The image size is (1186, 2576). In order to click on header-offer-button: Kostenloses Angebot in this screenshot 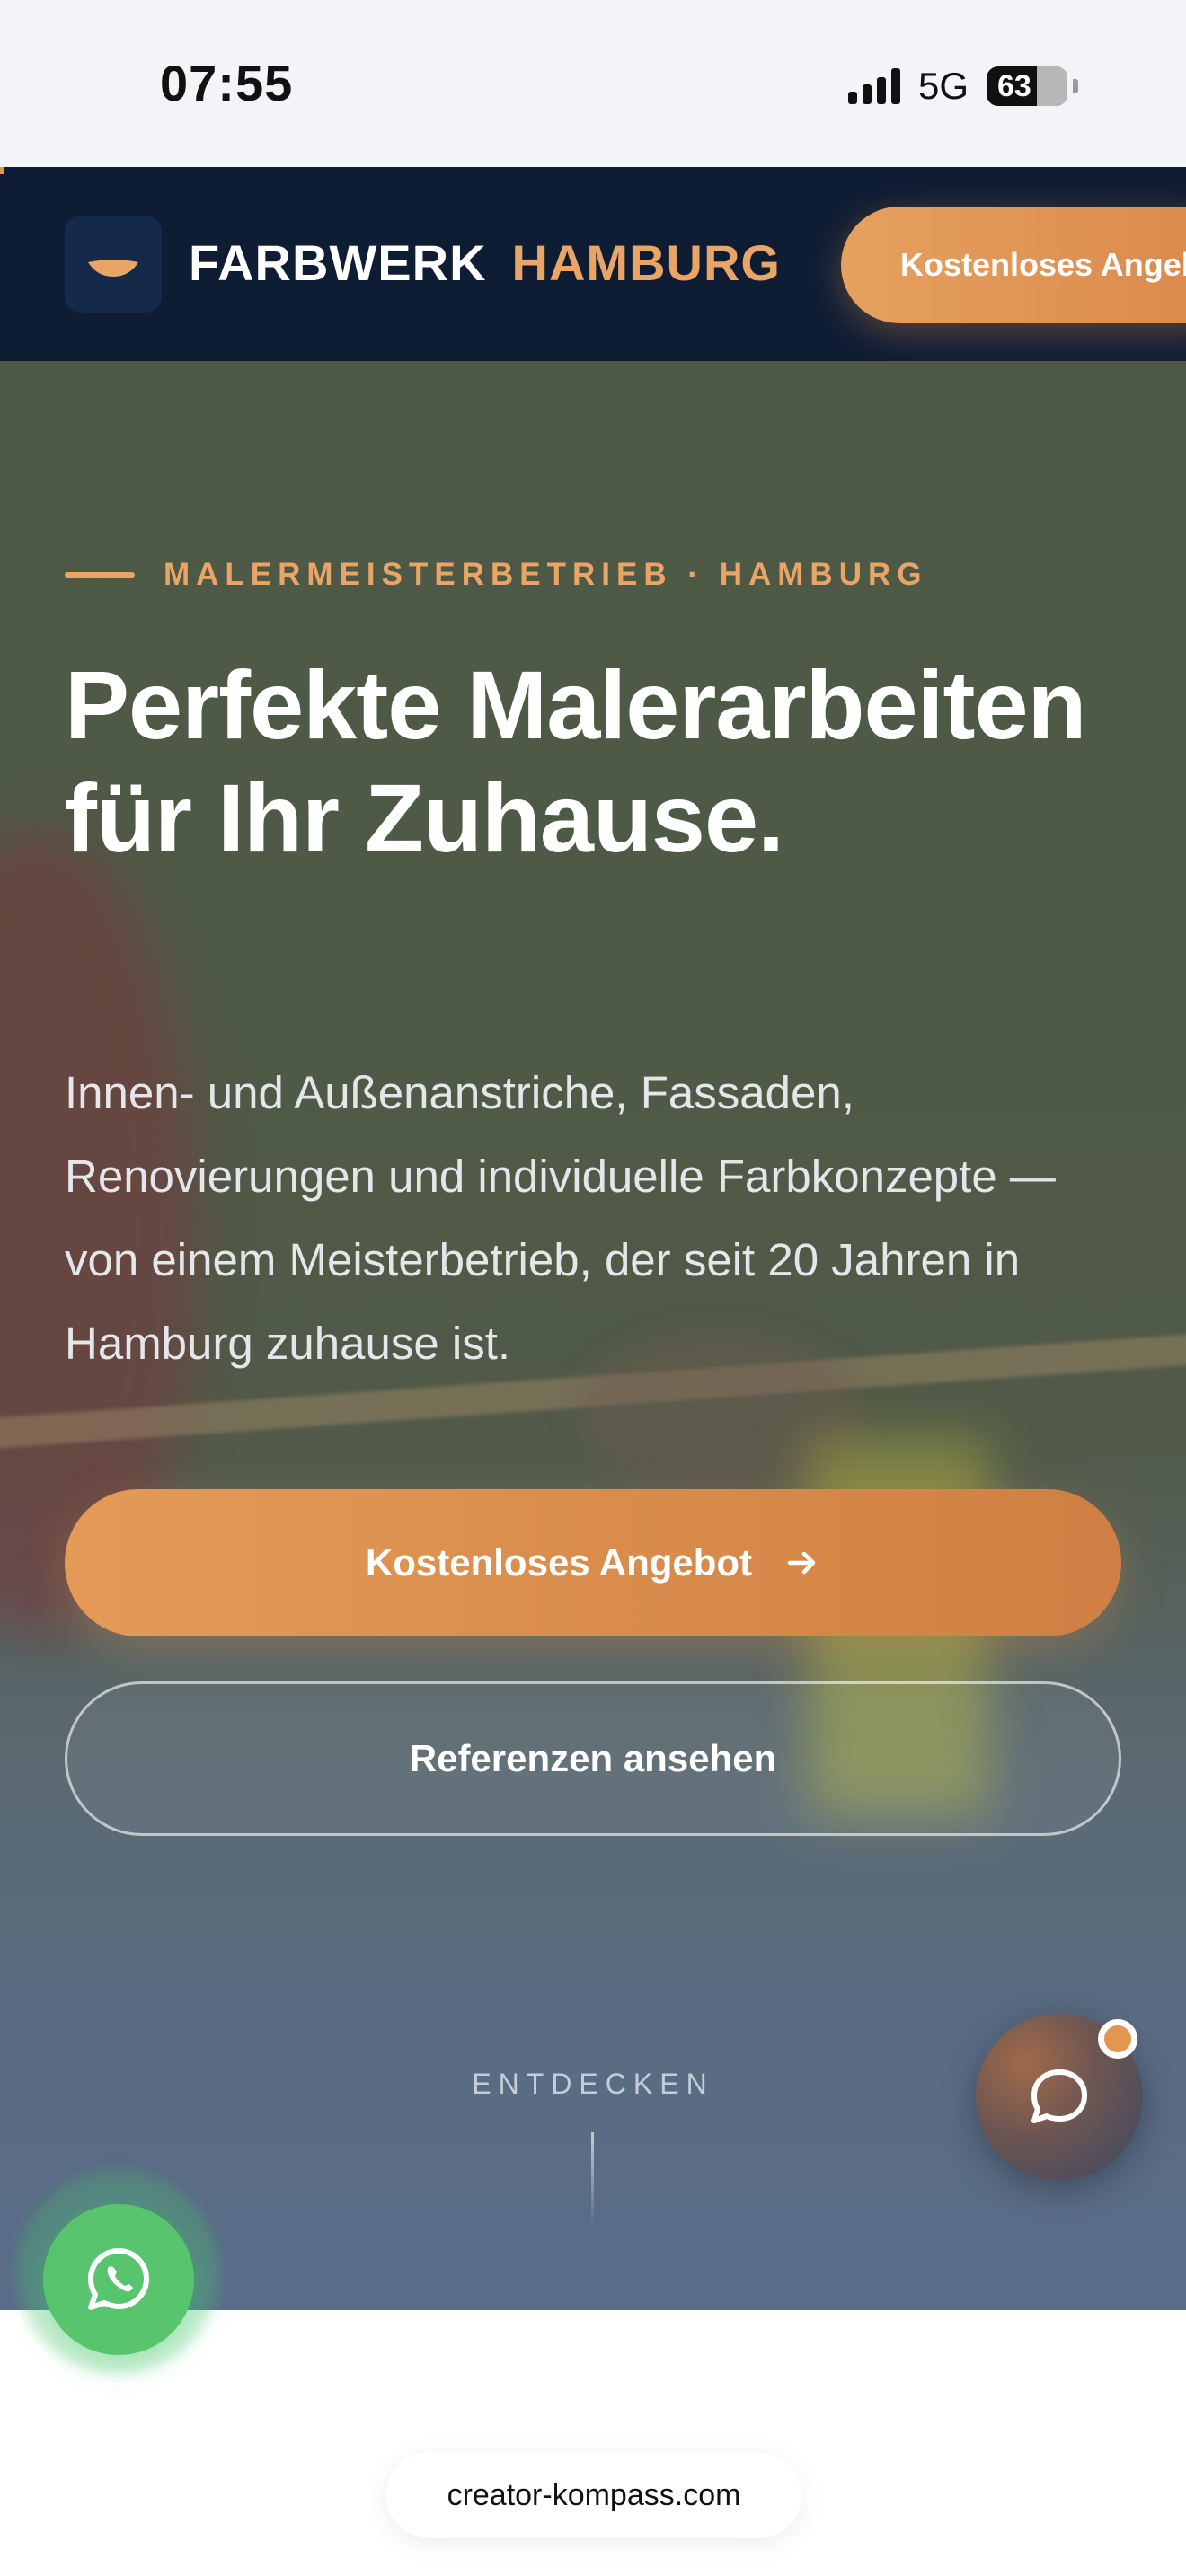, I will do `click(1013, 265)`.